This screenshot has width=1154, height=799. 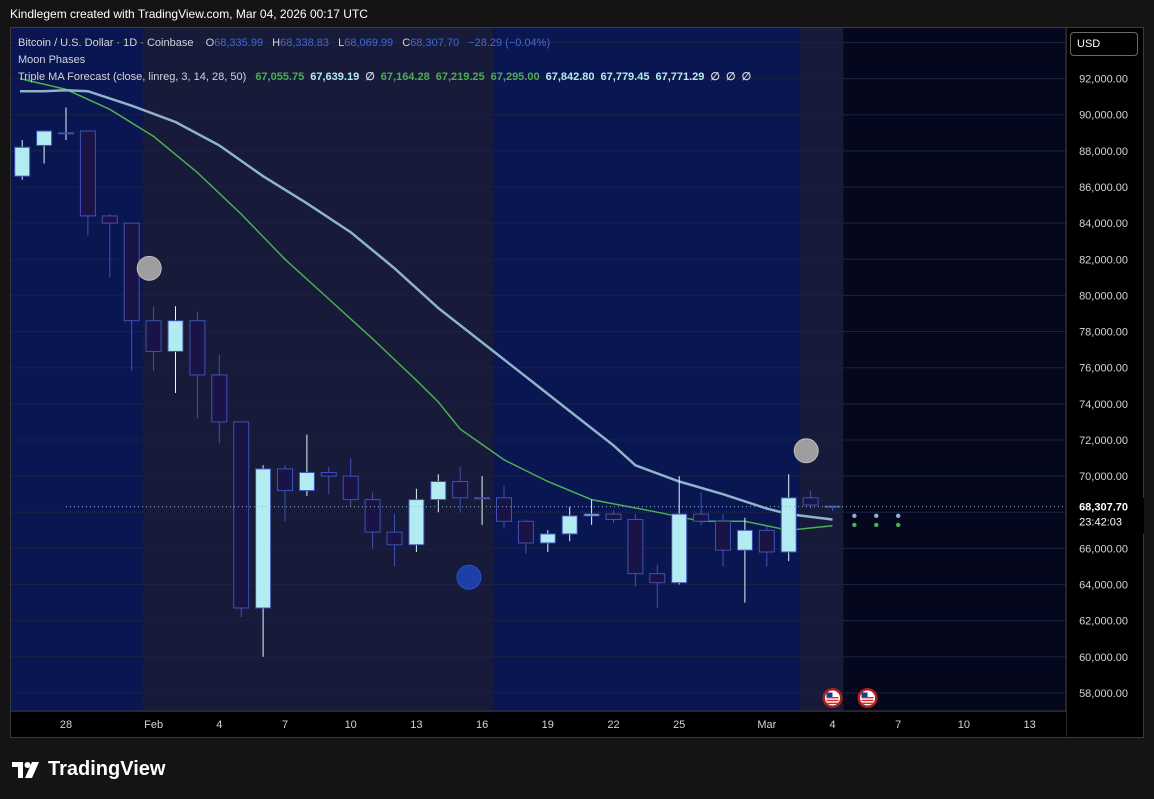 I want to click on y-tick-label: 90,000.00, so click(x=1103, y=116).